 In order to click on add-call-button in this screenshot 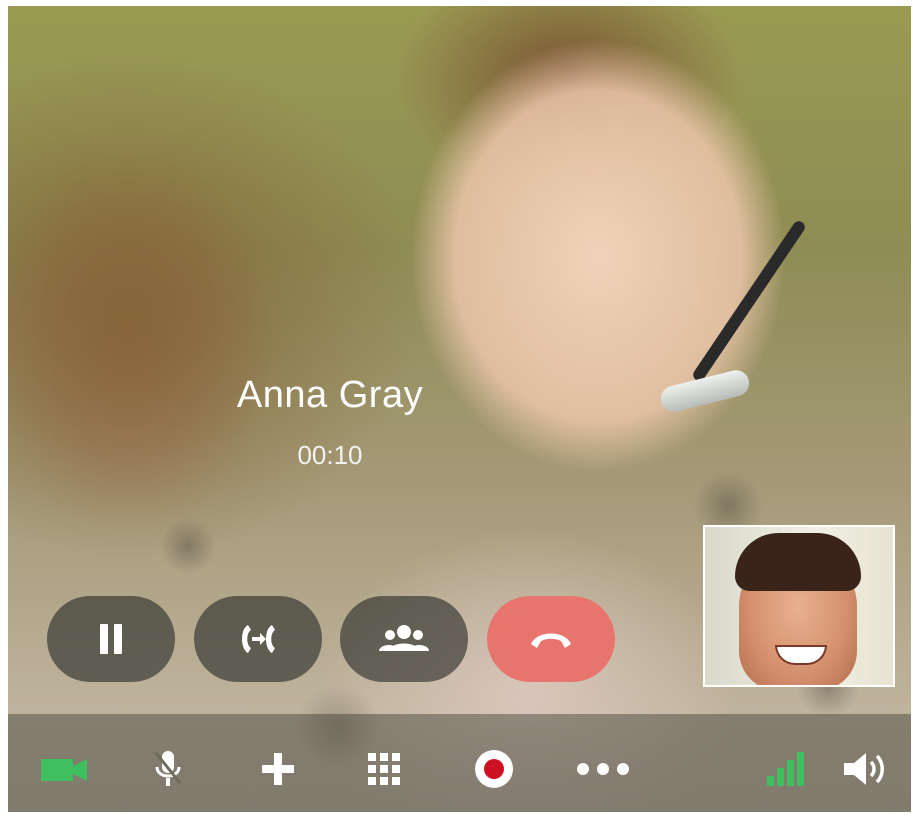, I will do `click(278, 770)`.